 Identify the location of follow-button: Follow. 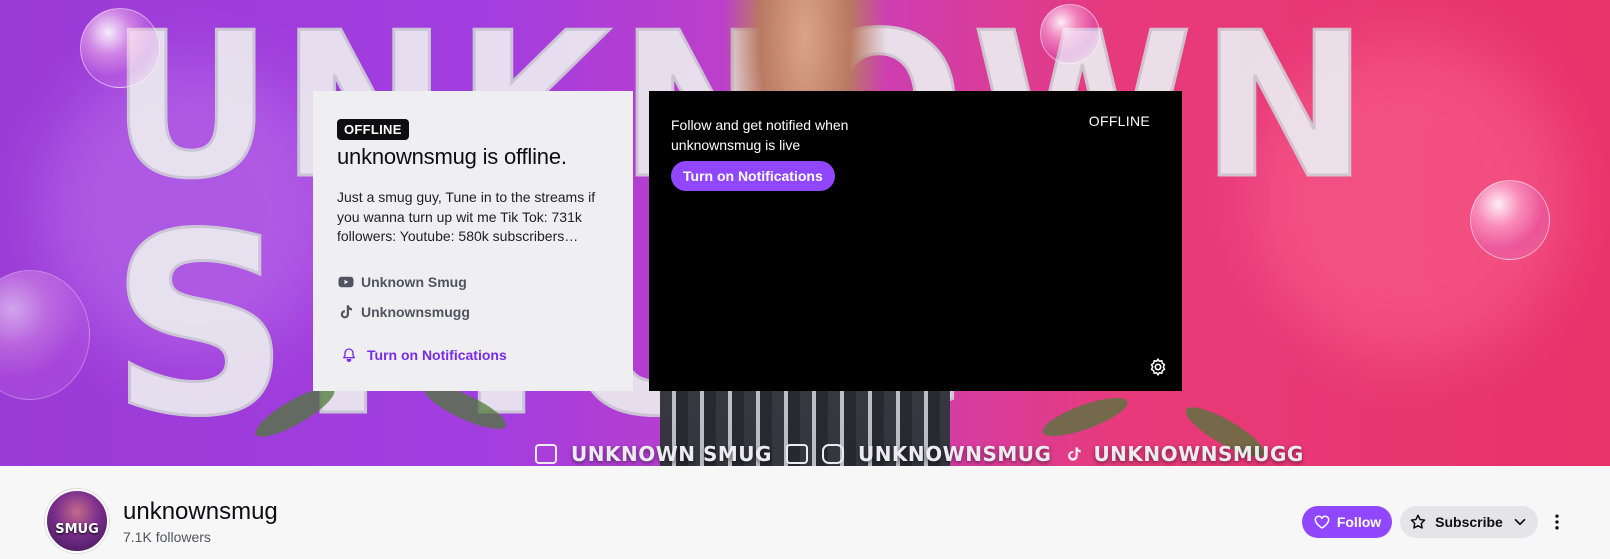
(1347, 522).